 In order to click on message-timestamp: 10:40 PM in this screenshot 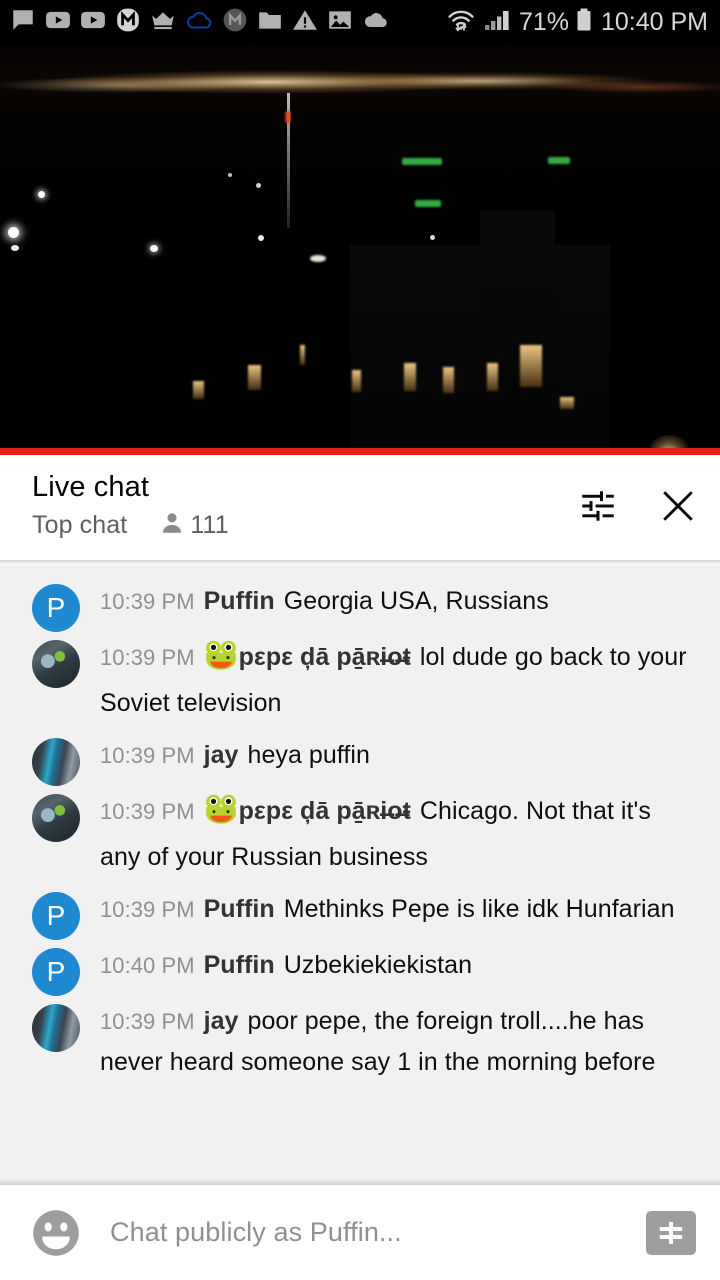, I will do `click(147, 965)`.